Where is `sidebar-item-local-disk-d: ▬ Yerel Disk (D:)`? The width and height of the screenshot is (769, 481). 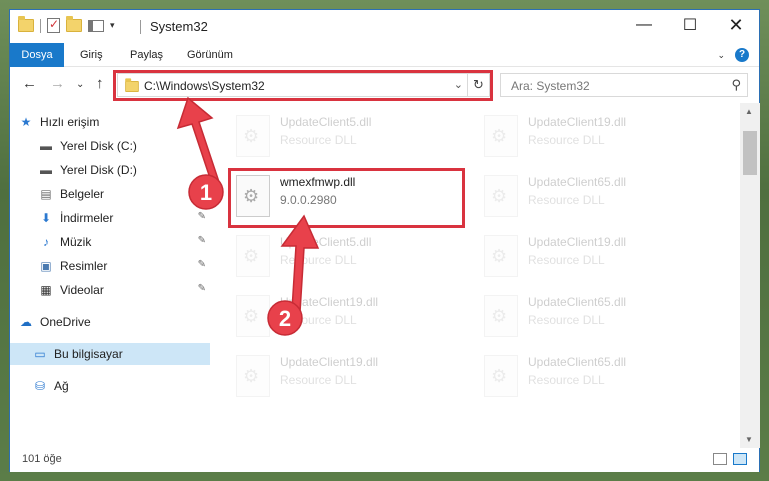 sidebar-item-local-disk-d: ▬ Yerel Disk (D:) is located at coordinates (124, 170).